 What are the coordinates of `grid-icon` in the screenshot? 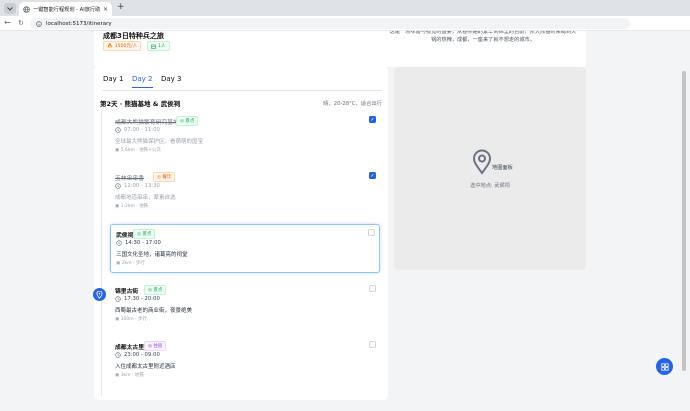 It's located at (664, 366).